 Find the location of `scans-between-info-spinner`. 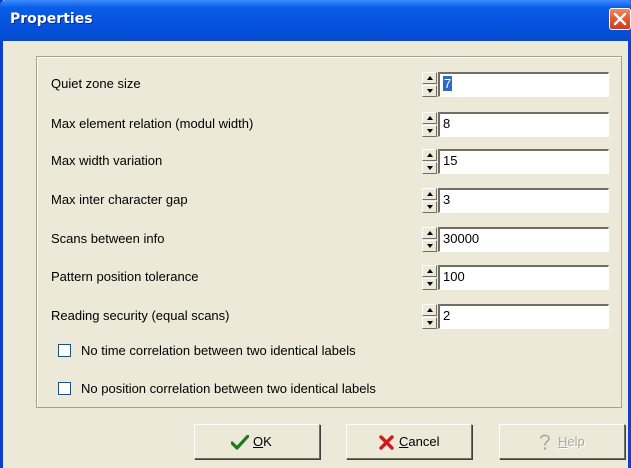

scans-between-info-spinner is located at coordinates (429, 239).